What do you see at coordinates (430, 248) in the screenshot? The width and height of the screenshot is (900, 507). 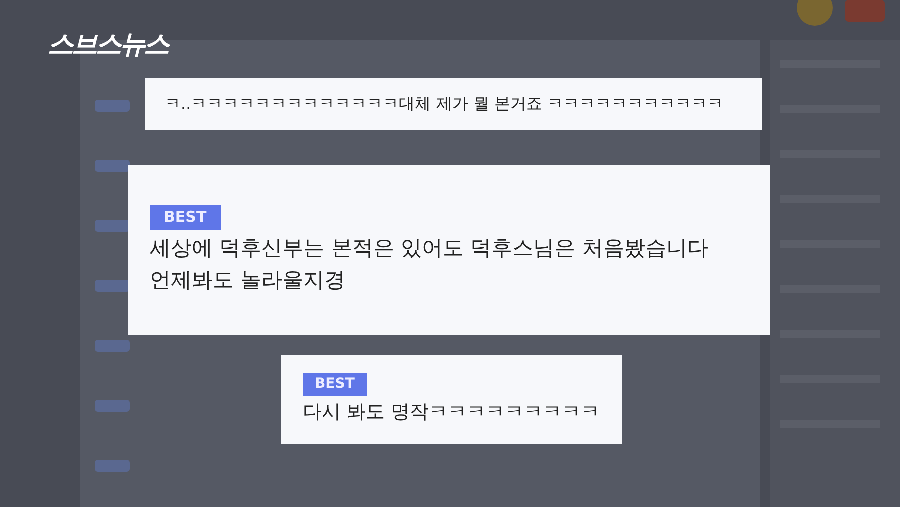 I see `comment-text: 세상에 덕후신부는 본적은 있어도 덕후스님은 처음봤습니다` at bounding box center [430, 248].